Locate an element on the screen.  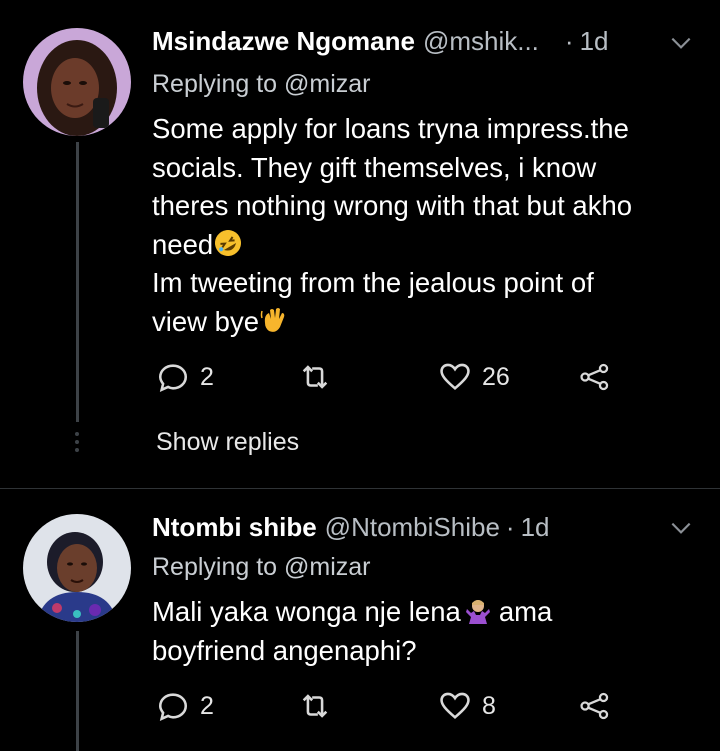
author-handle: @NtombiShibe is located at coordinates (412, 527).